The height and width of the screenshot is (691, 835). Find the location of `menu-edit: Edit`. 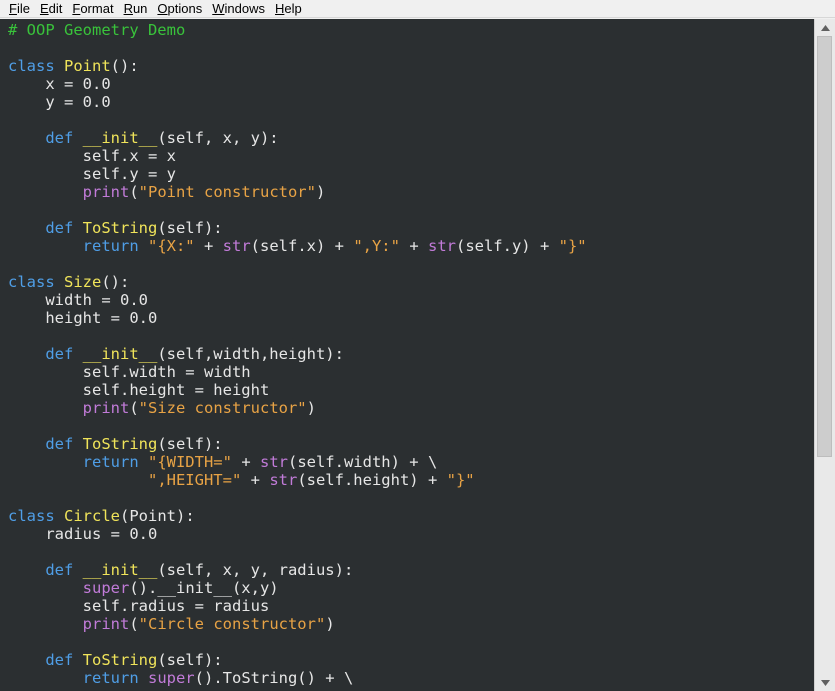

menu-edit: Edit is located at coordinates (51, 9).